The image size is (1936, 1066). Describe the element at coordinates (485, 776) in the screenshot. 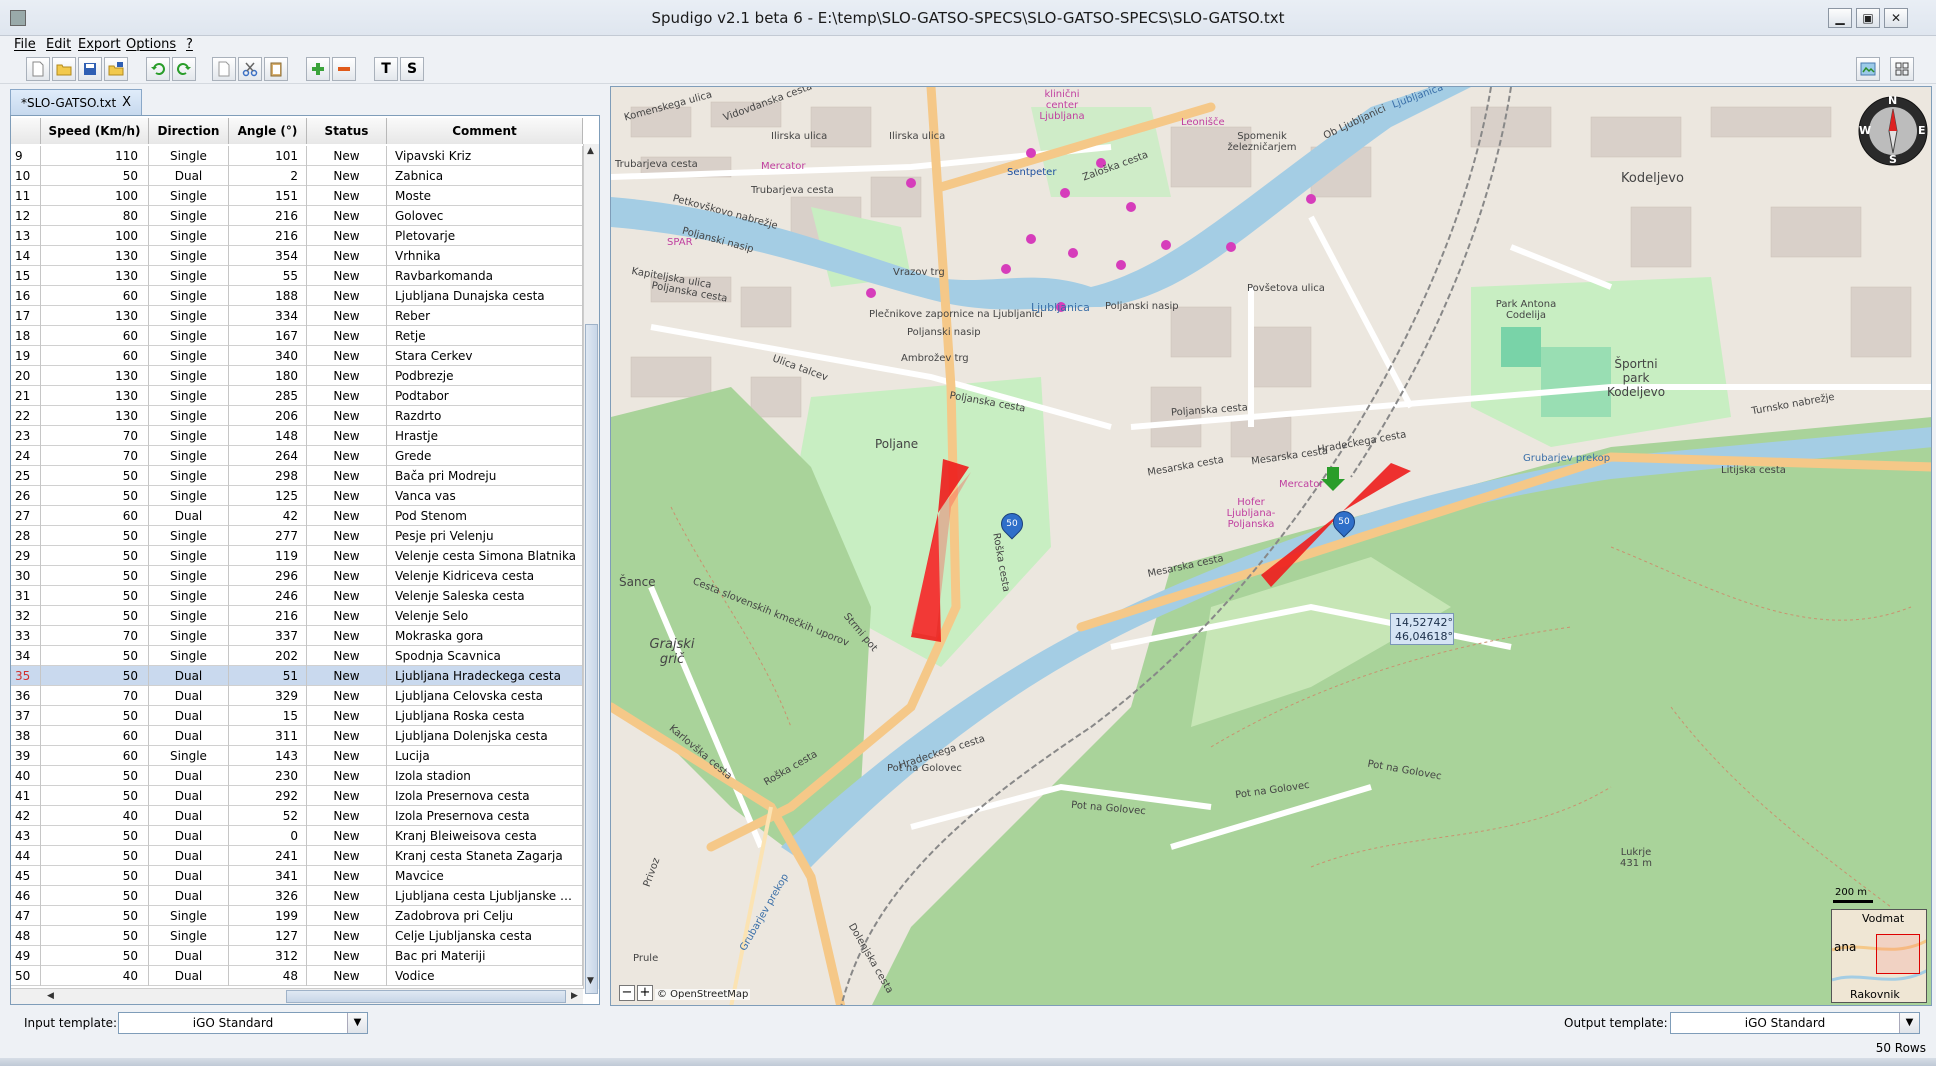

I see `comment-cell: Izola stadion` at that location.